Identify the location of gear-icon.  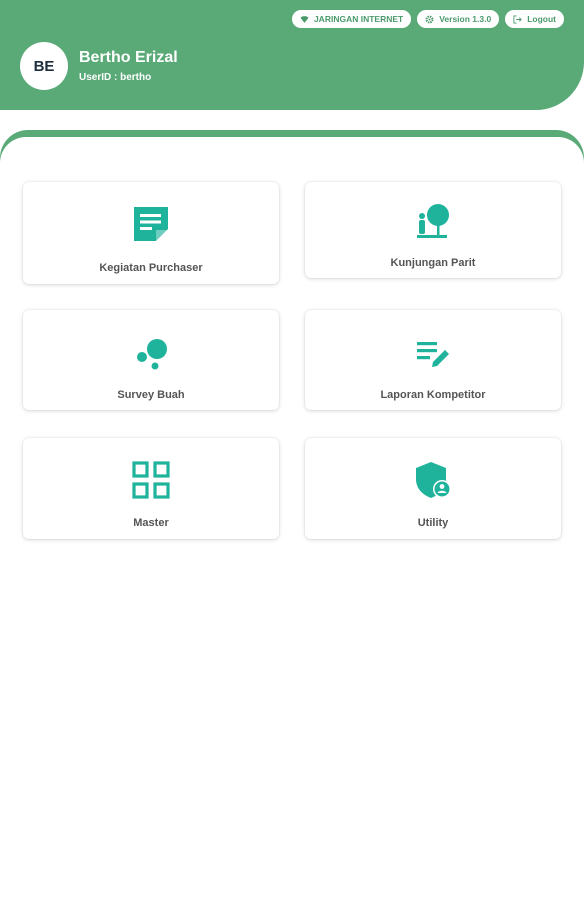
(429, 19).